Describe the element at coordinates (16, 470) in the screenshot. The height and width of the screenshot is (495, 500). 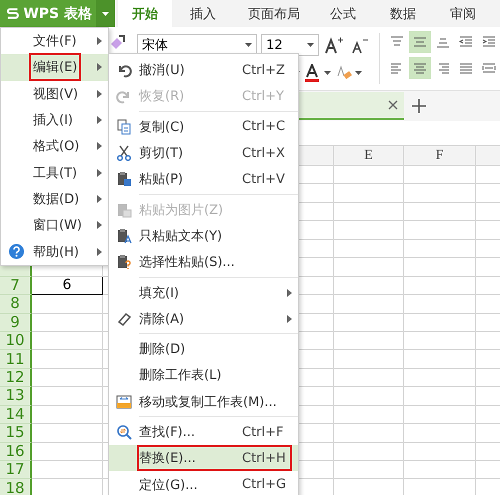
I see `row-header: 17` at that location.